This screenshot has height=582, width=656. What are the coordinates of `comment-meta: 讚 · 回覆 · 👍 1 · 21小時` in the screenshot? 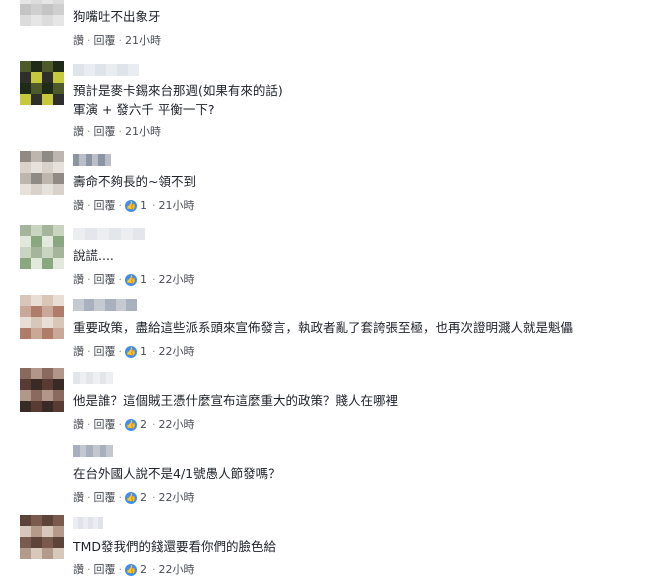 It's located at (134, 206).